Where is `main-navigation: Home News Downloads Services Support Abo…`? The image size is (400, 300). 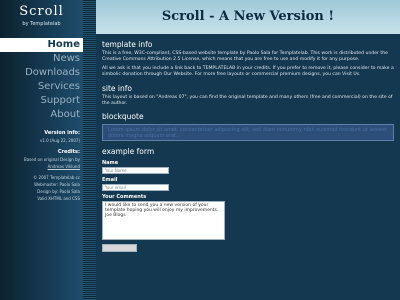 main-navigation: Home News Downloads Services Support Abo… is located at coordinates (41, 80).